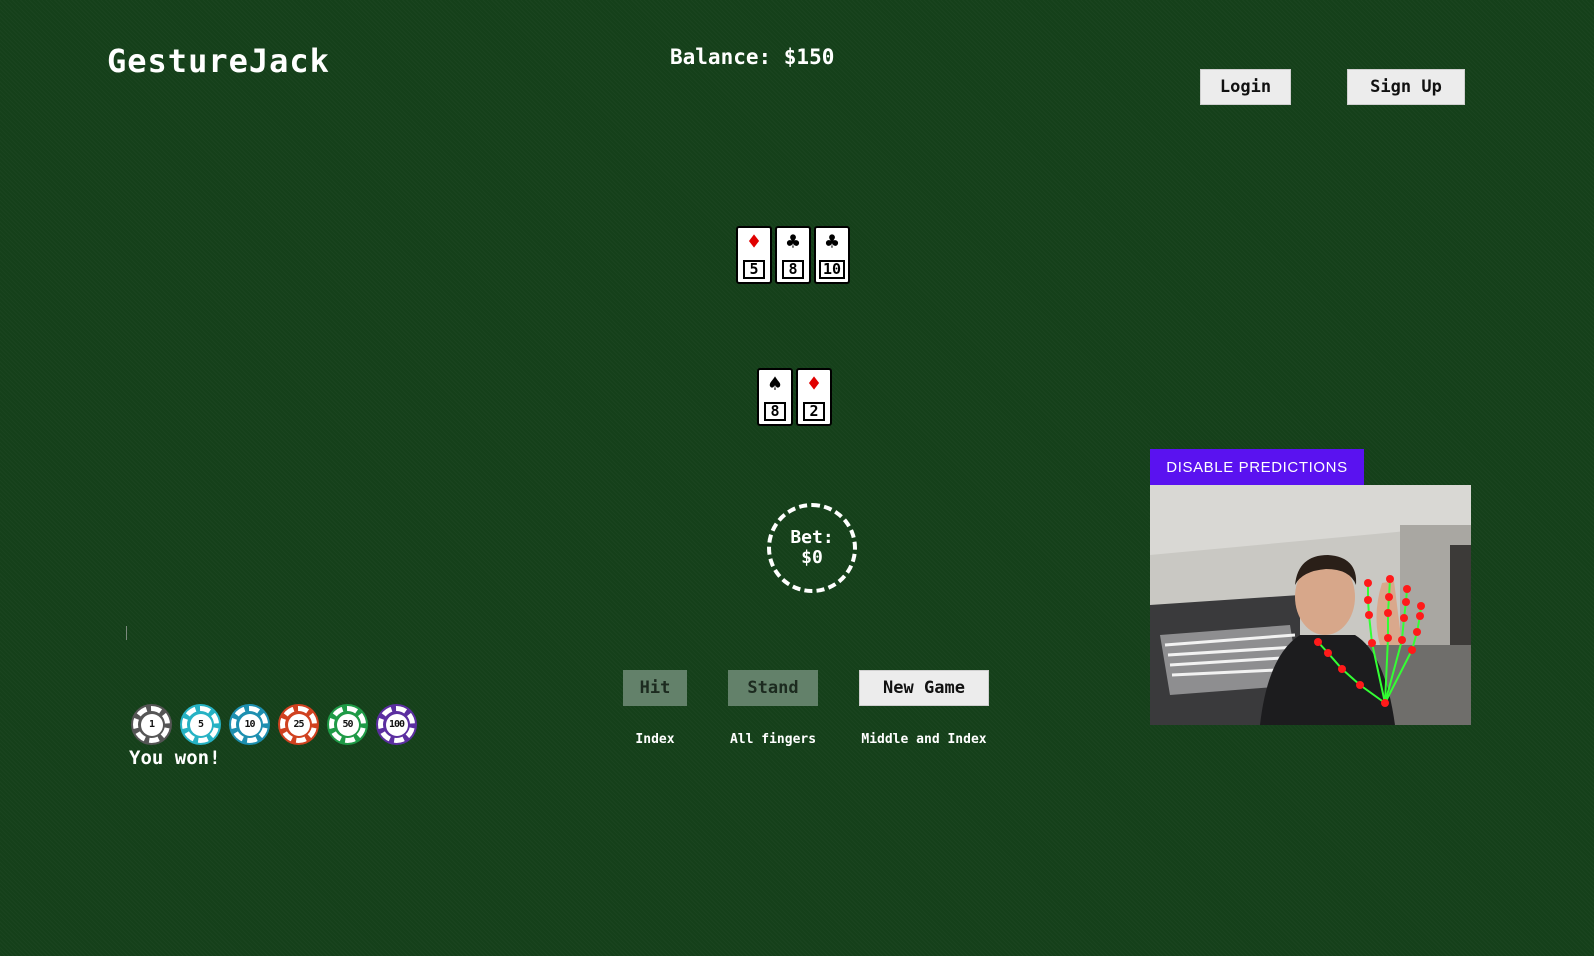 This screenshot has height=956, width=1594. I want to click on chip-value: 100, so click(396, 724).